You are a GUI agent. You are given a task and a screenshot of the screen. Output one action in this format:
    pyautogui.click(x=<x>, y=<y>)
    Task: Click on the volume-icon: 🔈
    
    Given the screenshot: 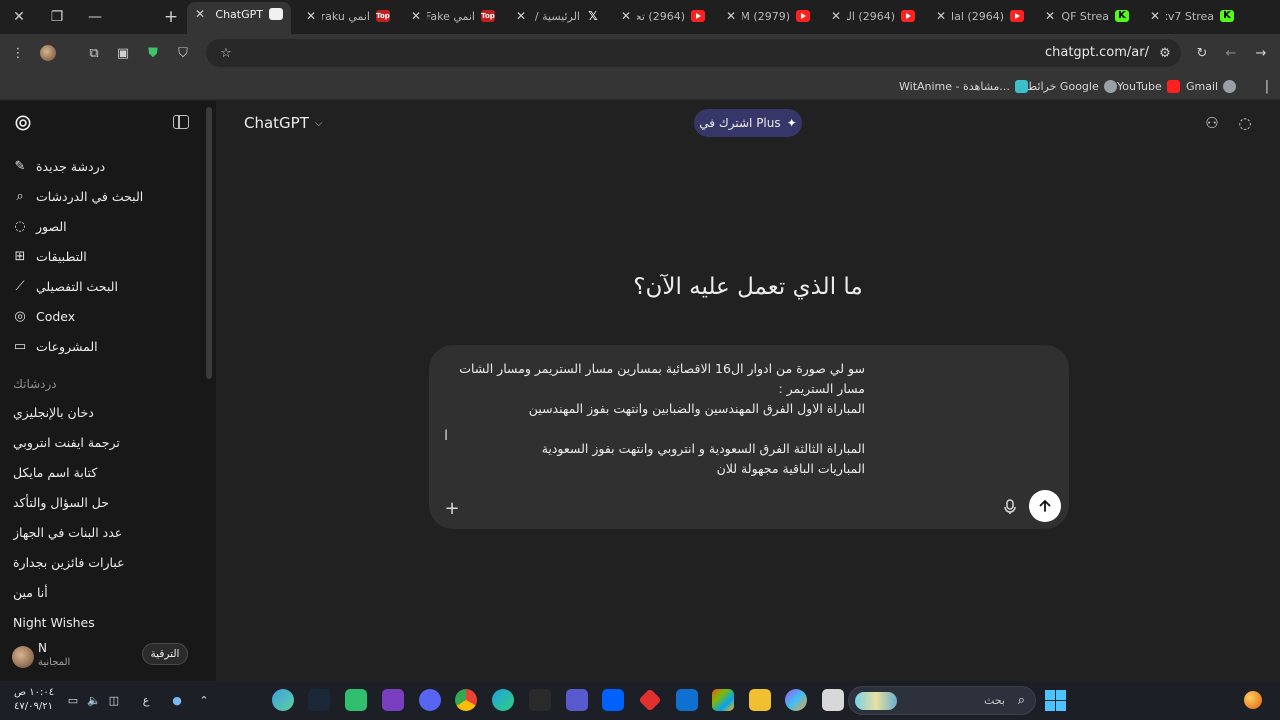 What is the action you would take?
    pyautogui.click(x=94, y=700)
    